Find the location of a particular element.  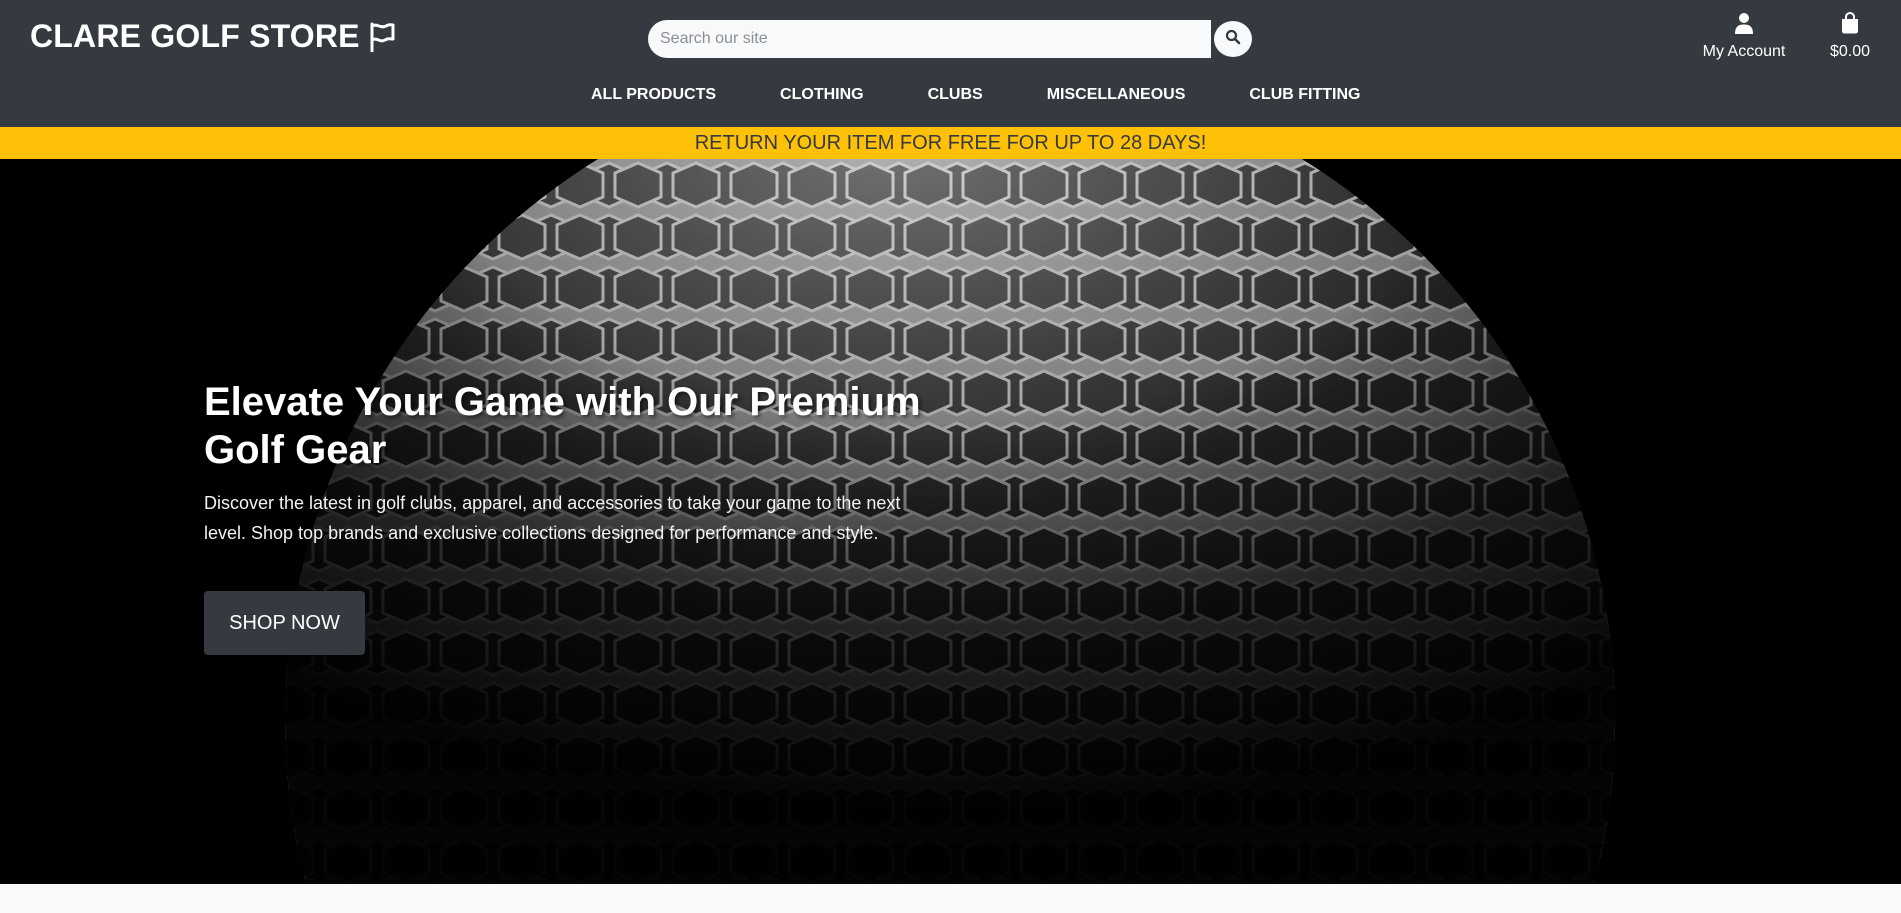

my-account-link: My Account is located at coordinates (1744, 36).